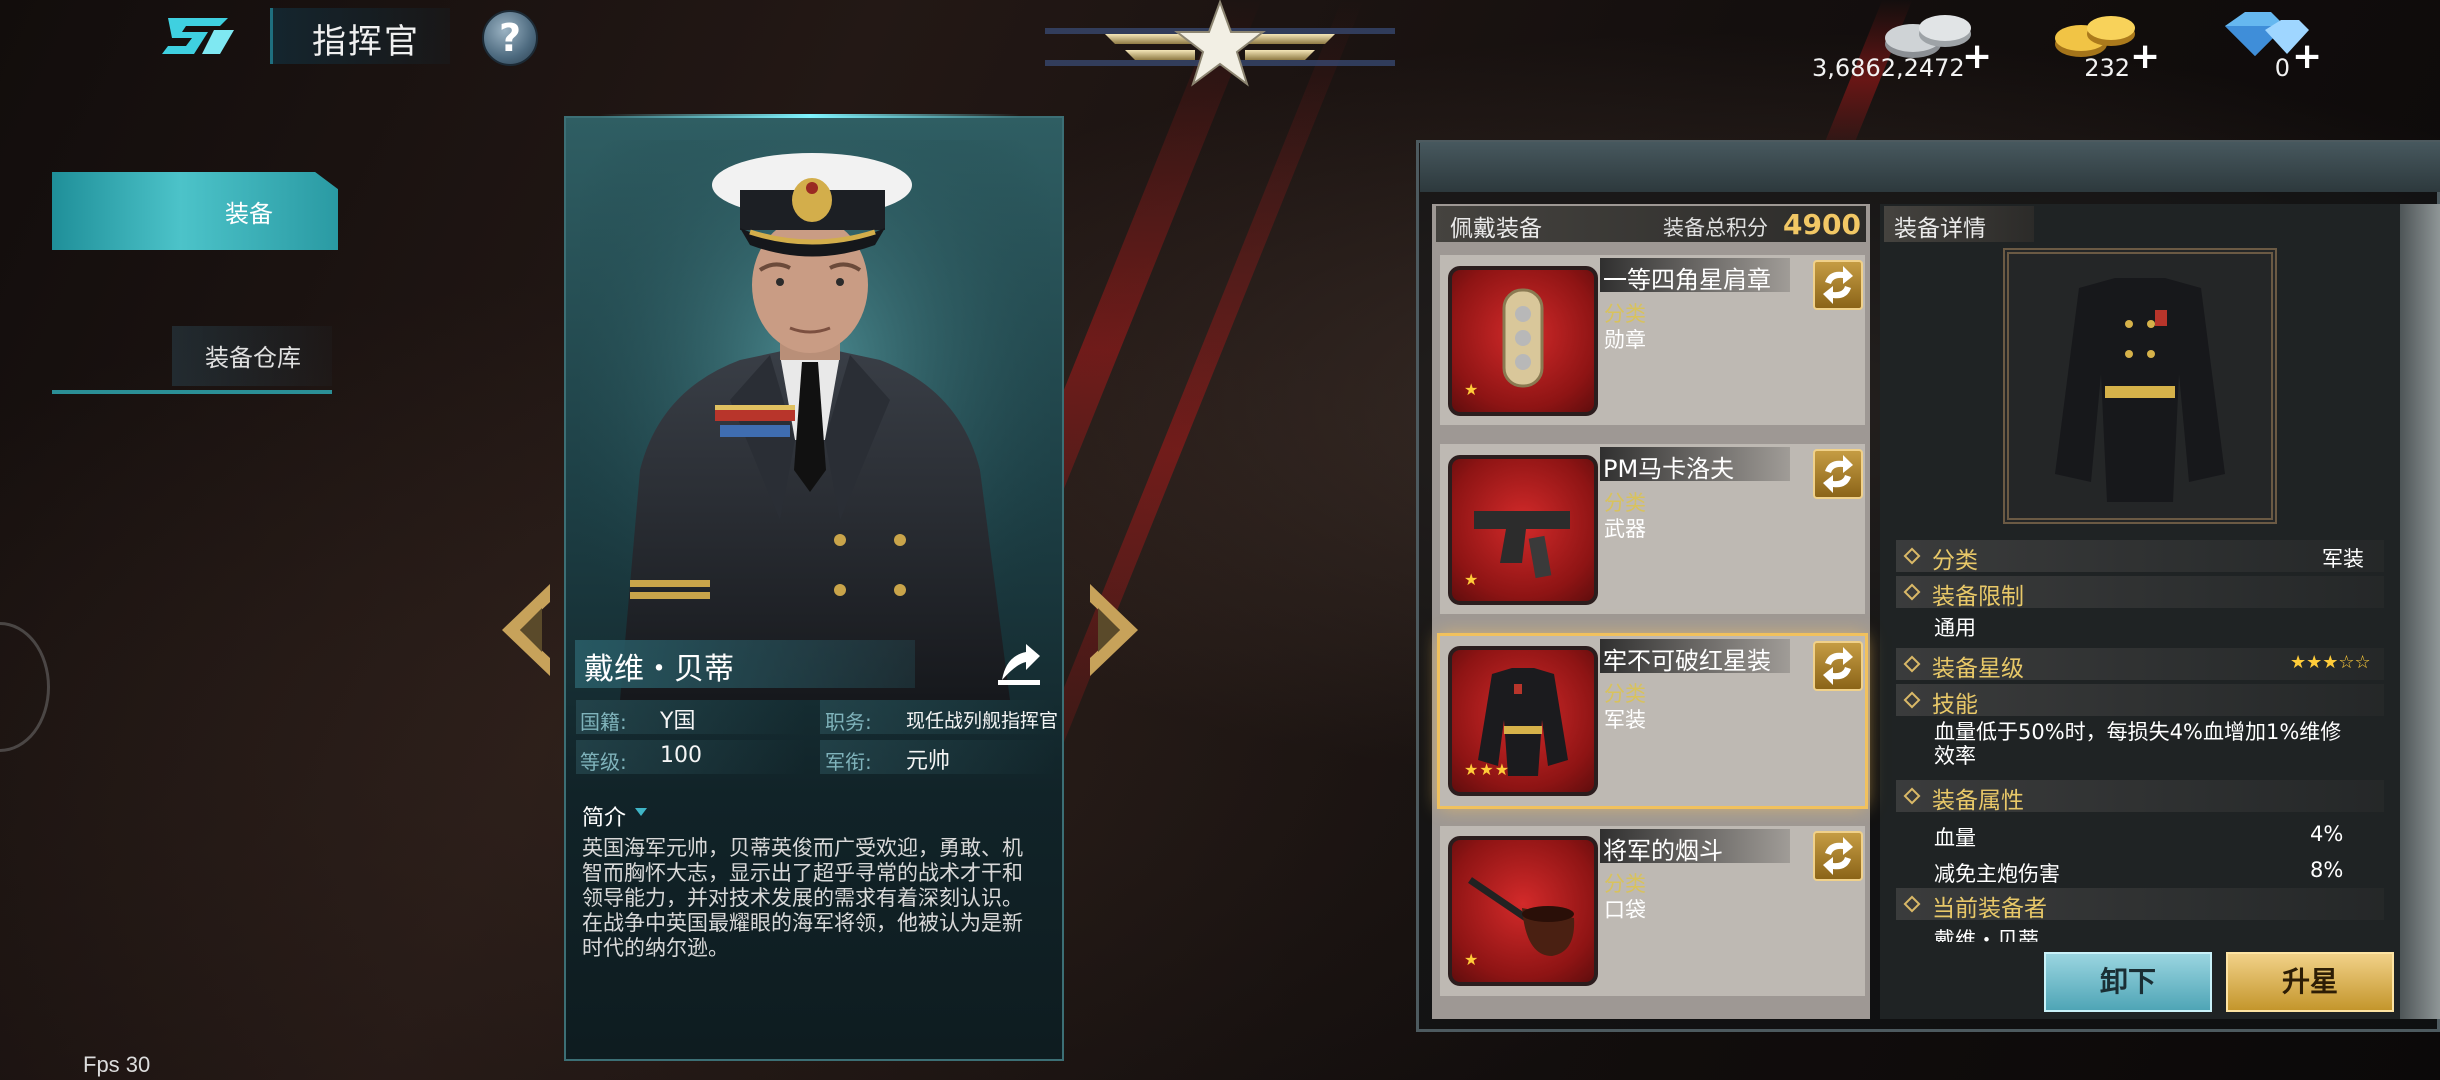  I want to click on rank-value: 元帅, so click(928, 761).